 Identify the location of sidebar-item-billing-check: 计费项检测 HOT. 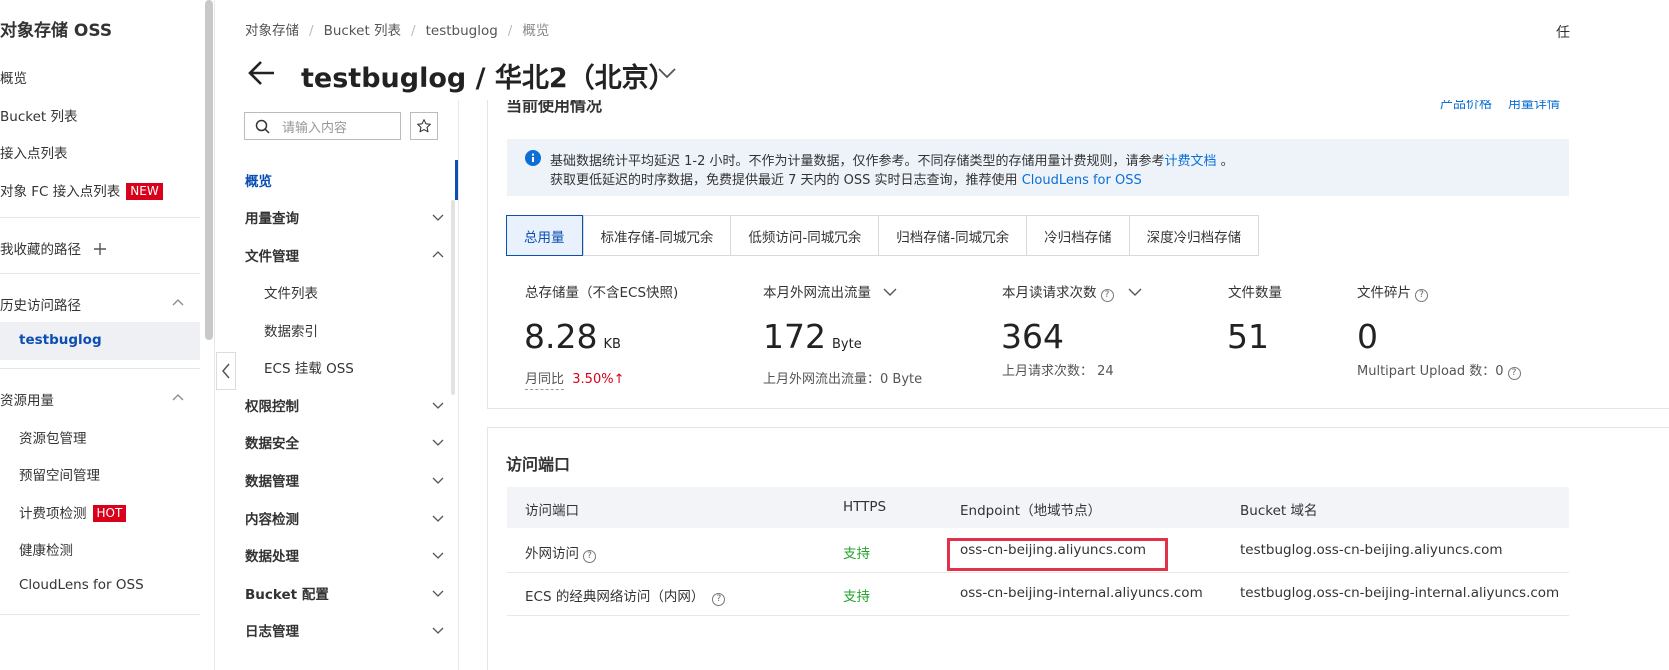
(73, 512).